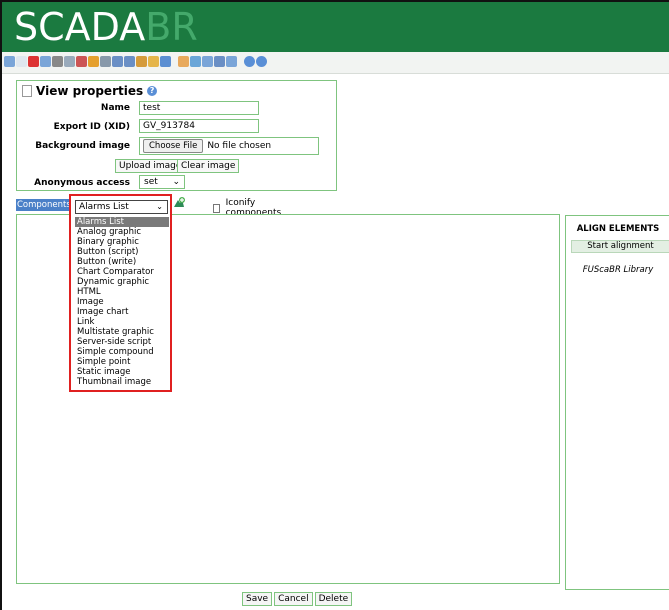 The height and width of the screenshot is (610, 669). Describe the element at coordinates (105, 61) in the screenshot. I see `link-icon` at that location.